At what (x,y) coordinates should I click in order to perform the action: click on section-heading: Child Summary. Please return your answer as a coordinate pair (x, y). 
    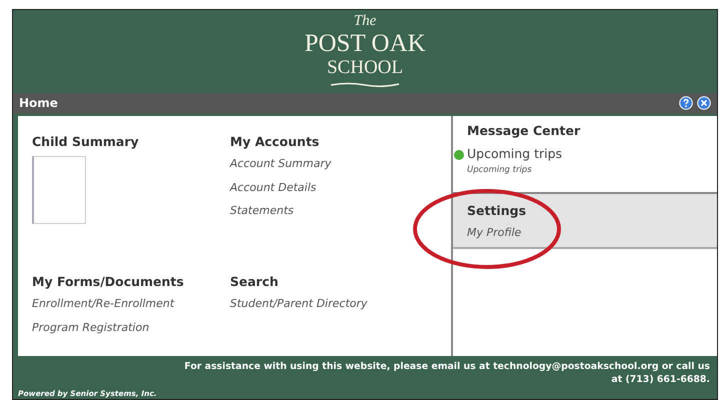
    Looking at the image, I should click on (86, 141).